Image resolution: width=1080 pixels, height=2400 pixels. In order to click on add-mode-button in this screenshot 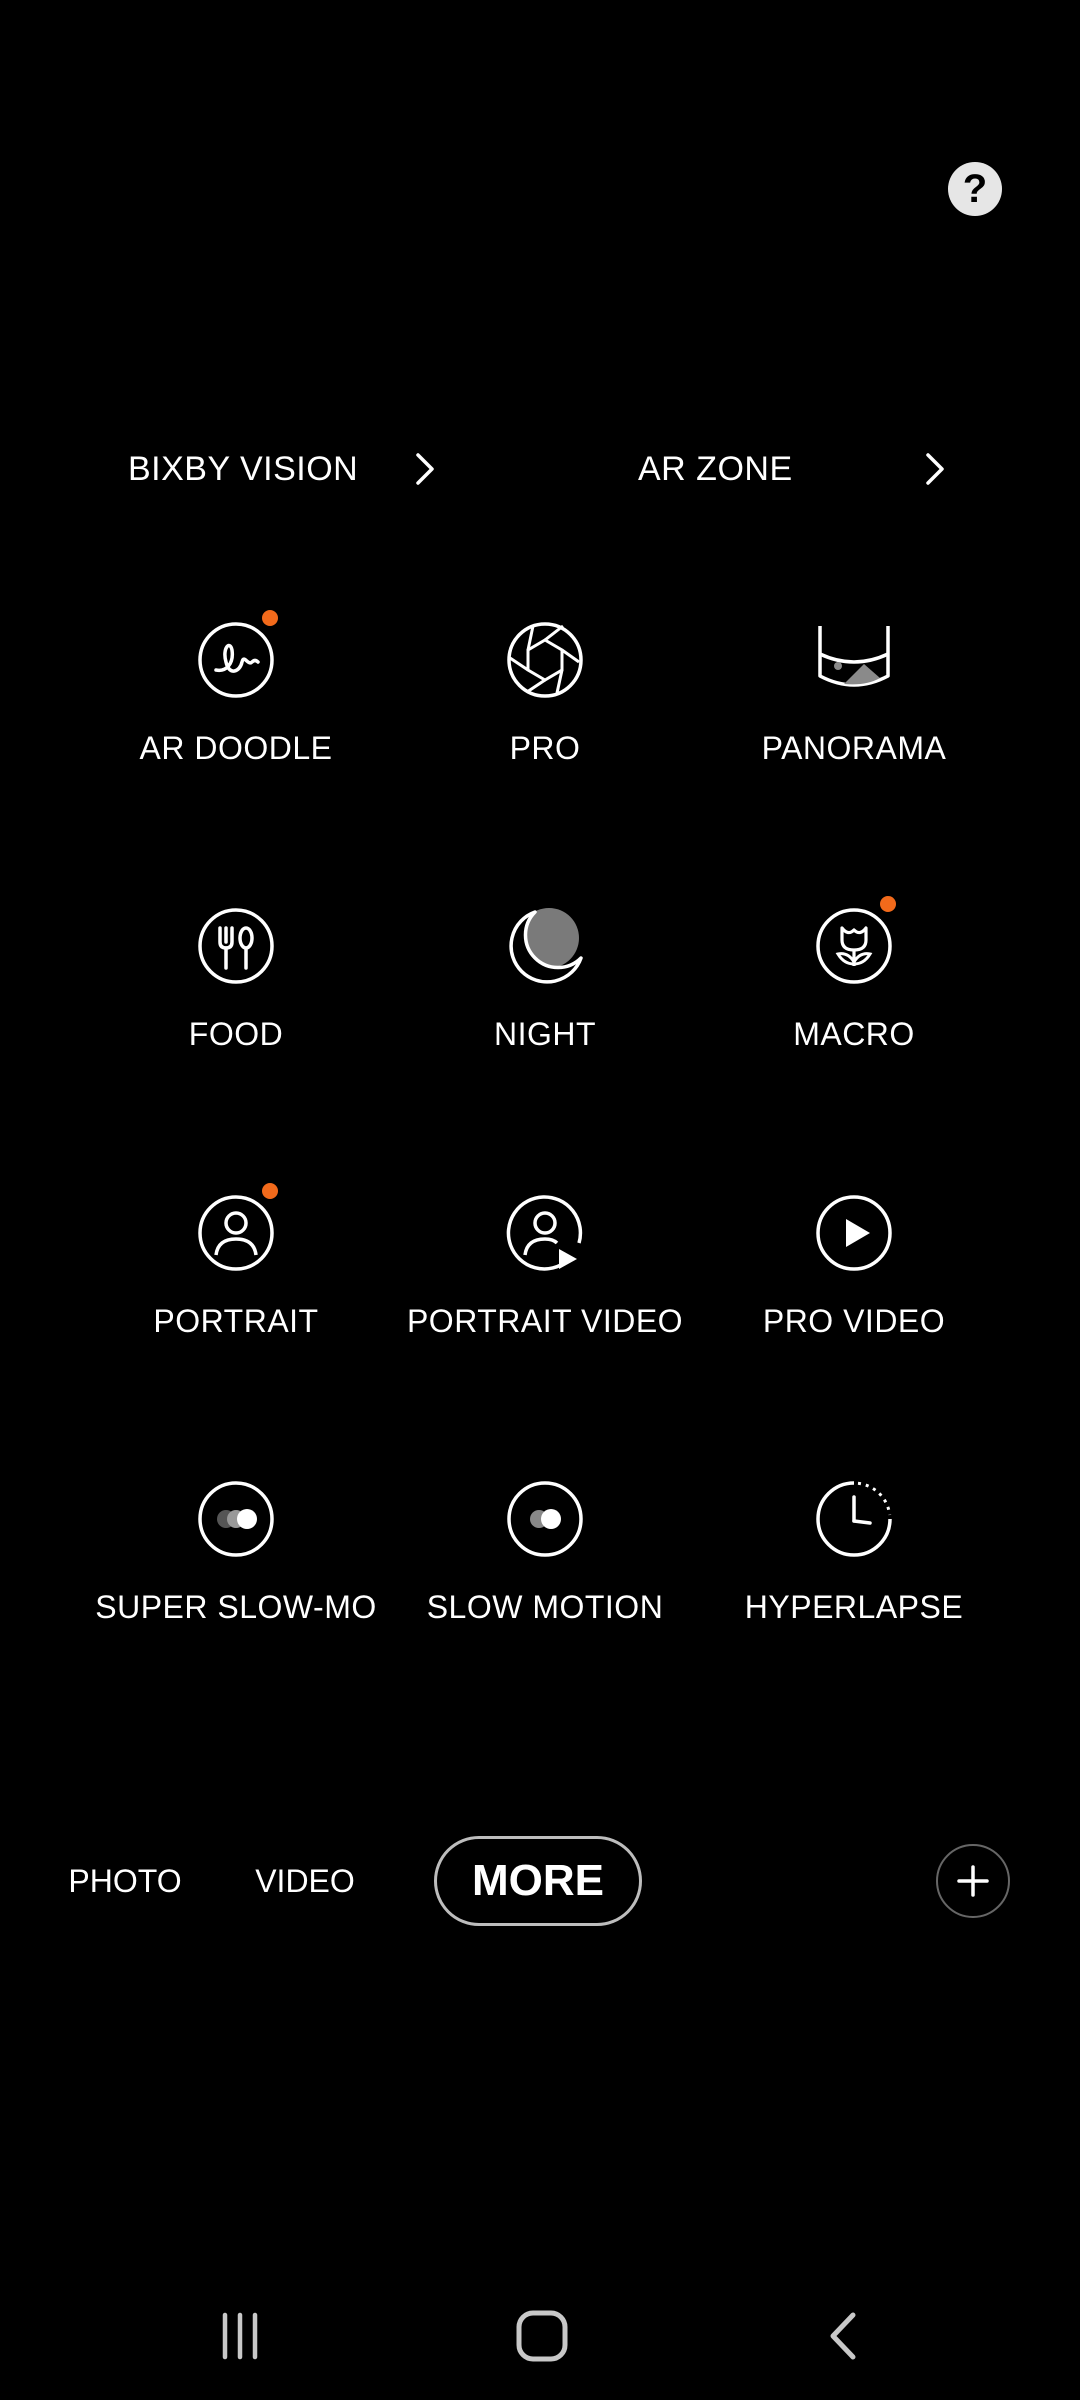, I will do `click(973, 1881)`.